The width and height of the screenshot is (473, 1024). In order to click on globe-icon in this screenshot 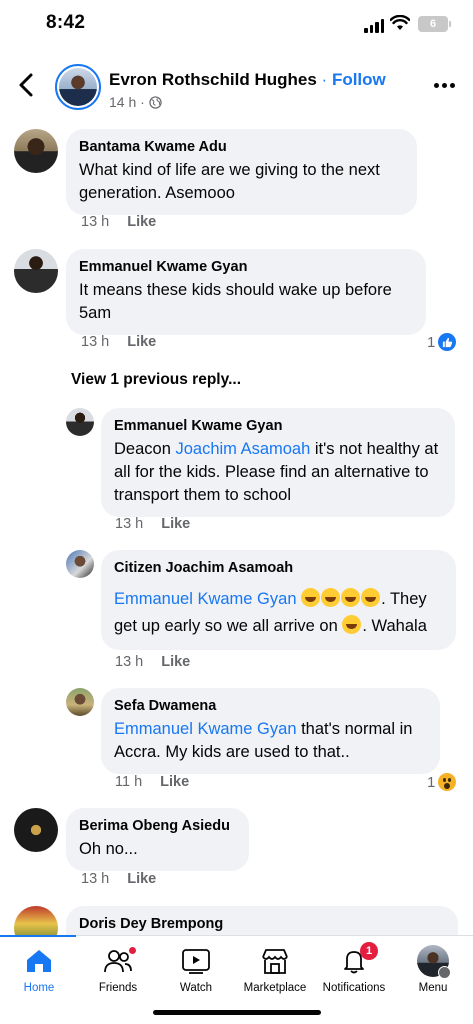, I will do `click(155, 102)`.